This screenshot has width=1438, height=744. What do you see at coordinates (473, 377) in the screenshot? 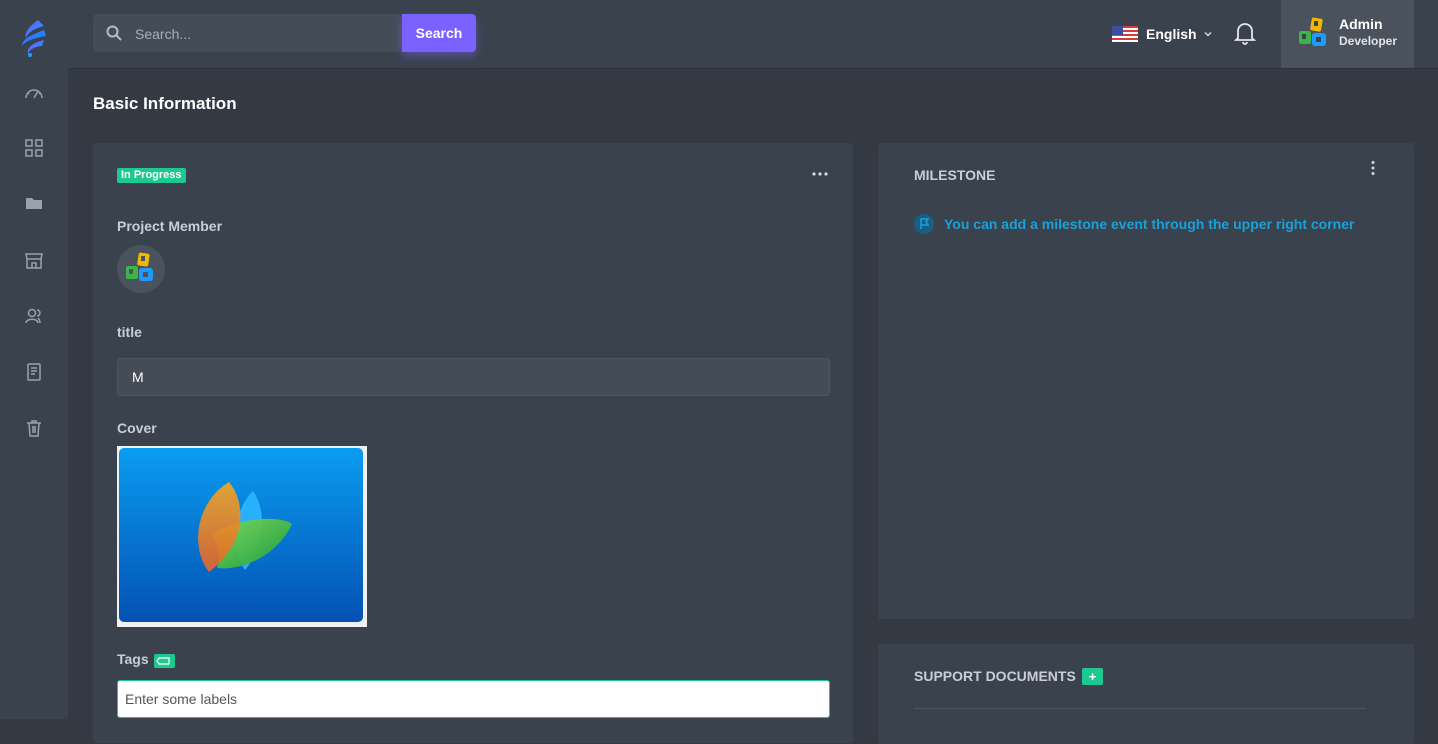
I see `title-field` at bounding box center [473, 377].